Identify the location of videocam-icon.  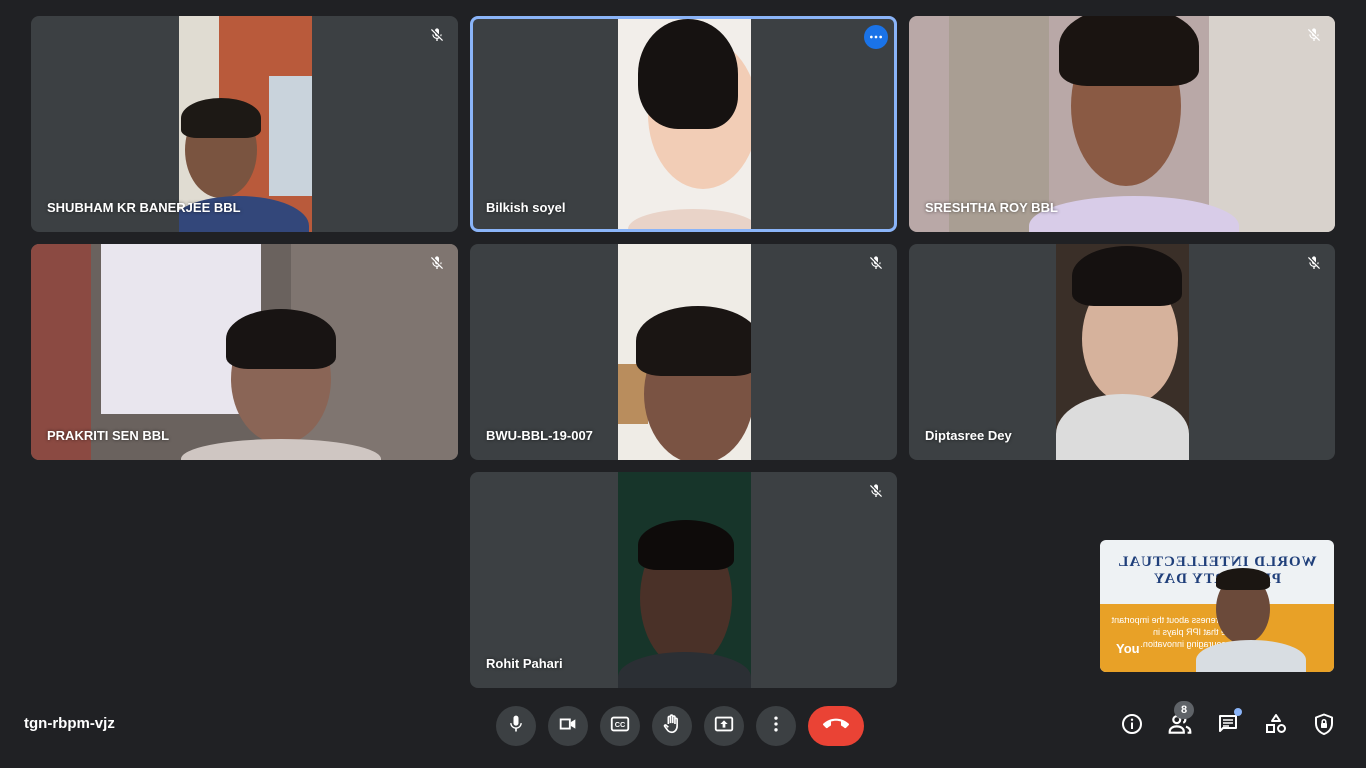
(568, 726).